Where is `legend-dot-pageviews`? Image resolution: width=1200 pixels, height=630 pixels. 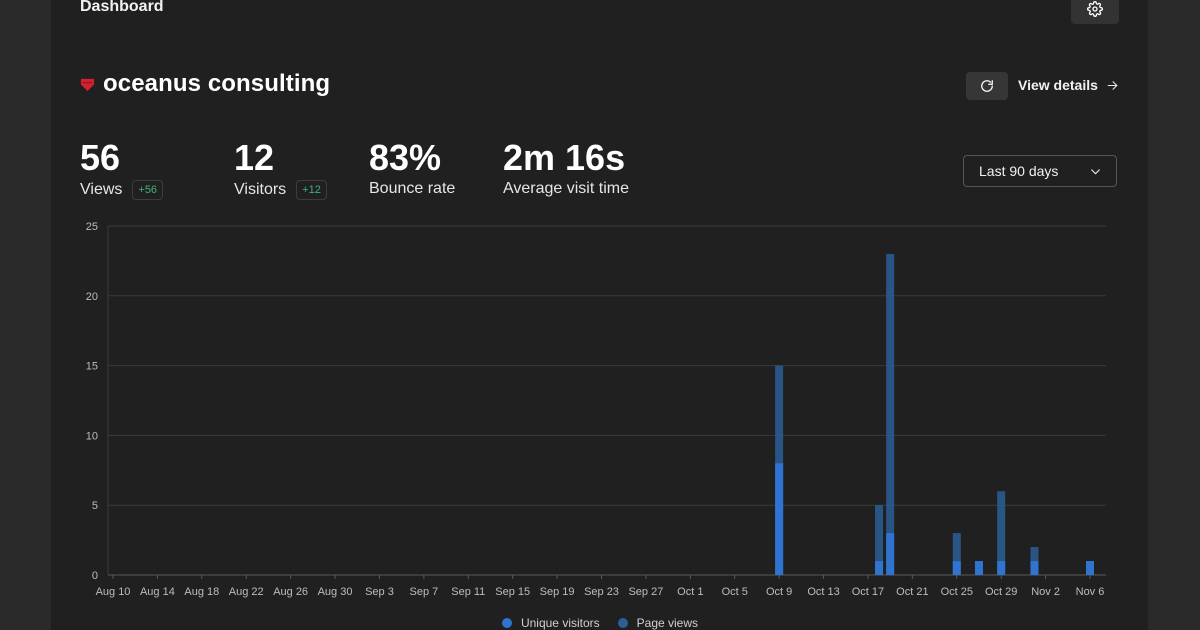
legend-dot-pageviews is located at coordinates (622, 623).